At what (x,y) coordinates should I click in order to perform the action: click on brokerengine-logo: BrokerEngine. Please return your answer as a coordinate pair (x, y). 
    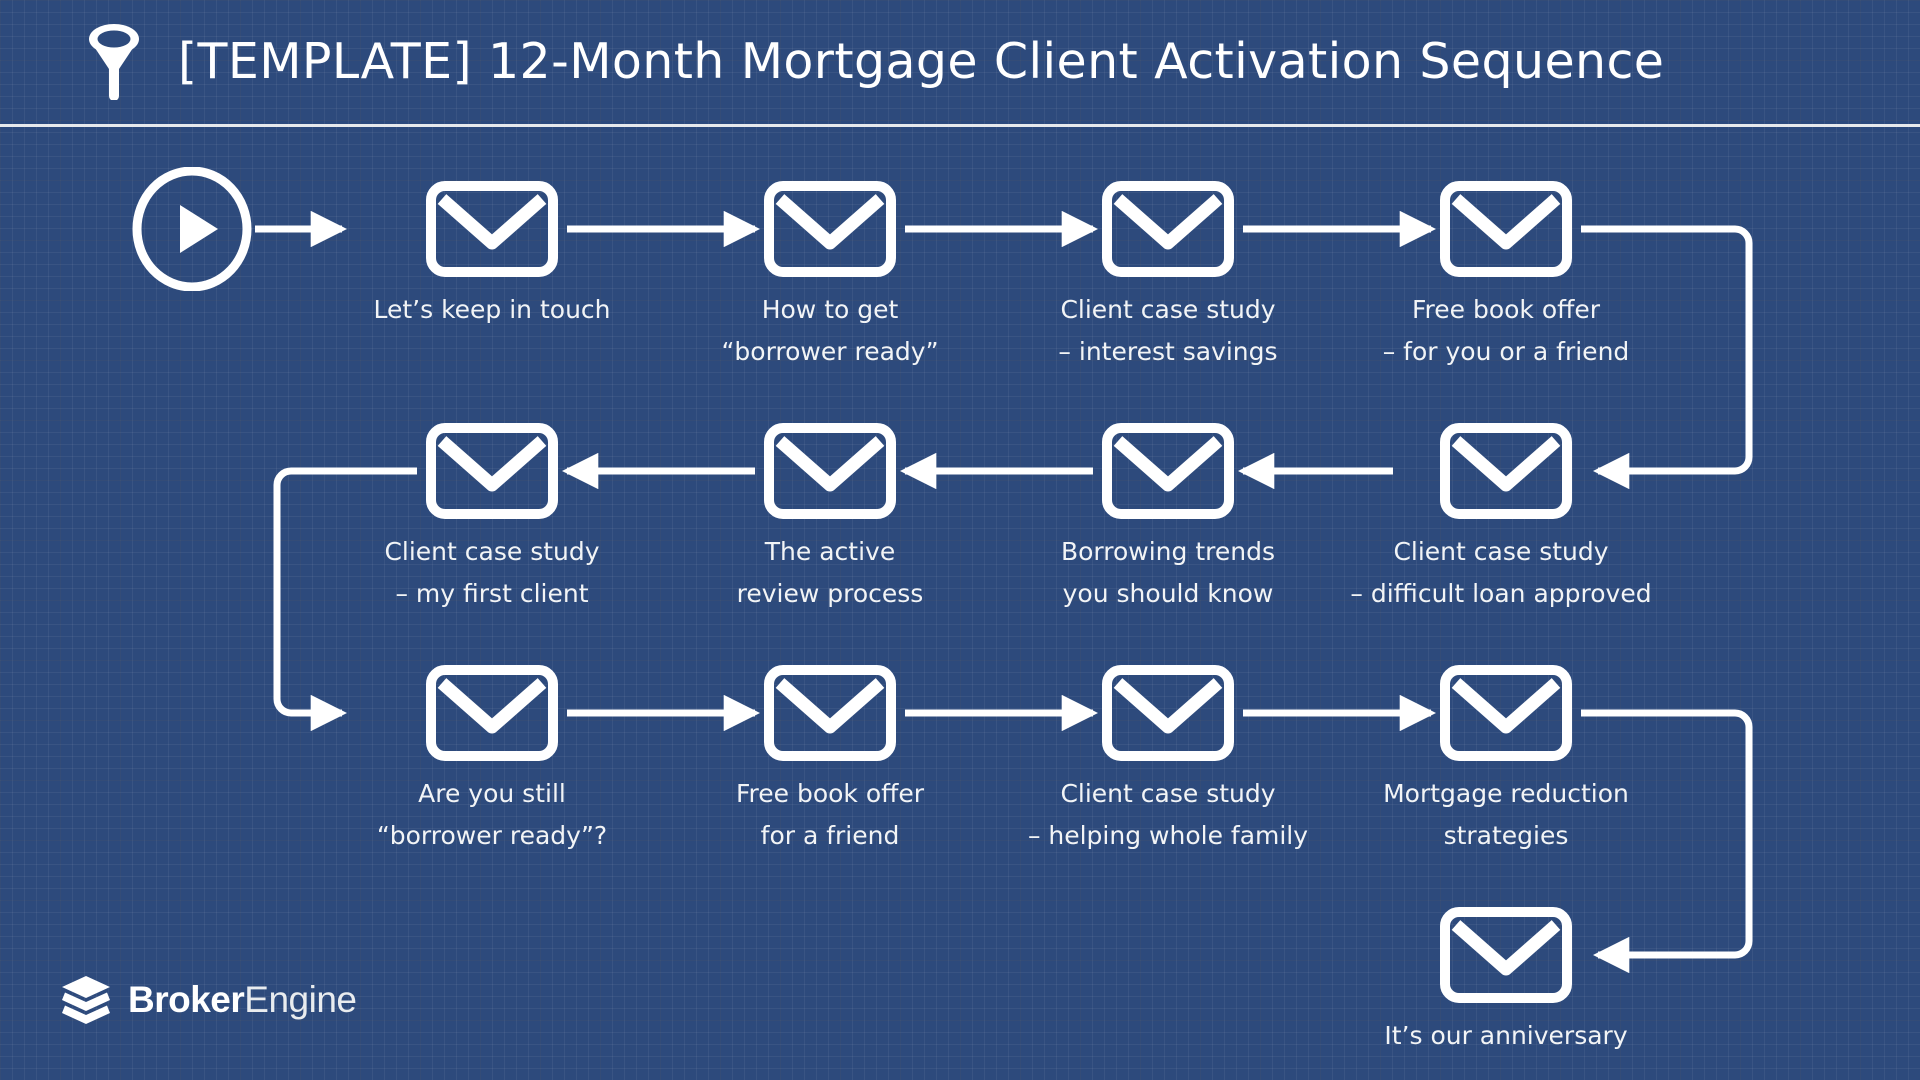
    Looking at the image, I should click on (207, 1000).